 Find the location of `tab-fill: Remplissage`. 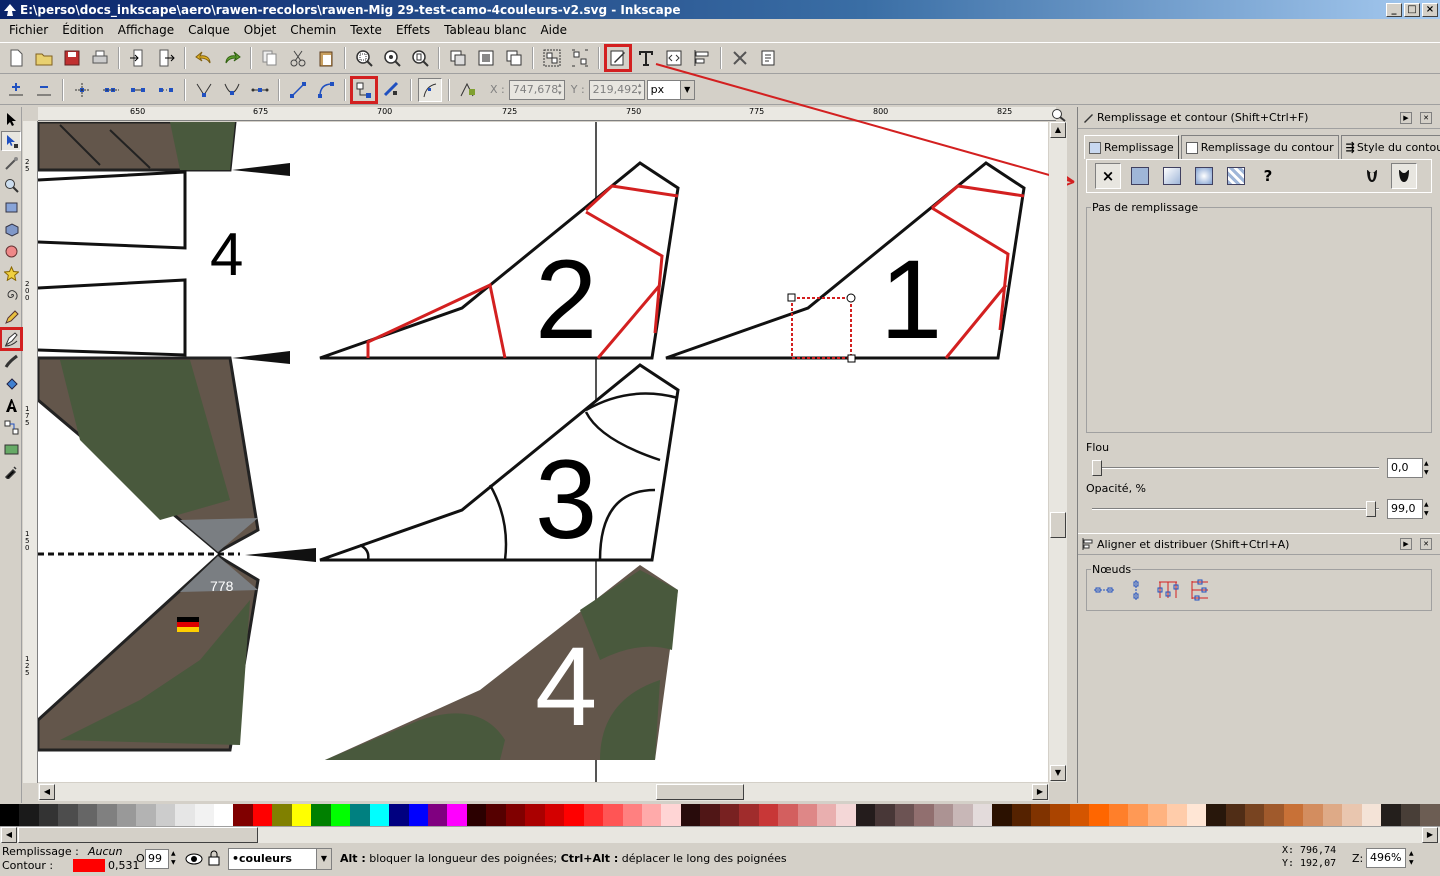

tab-fill: Remplissage is located at coordinates (1131, 147).